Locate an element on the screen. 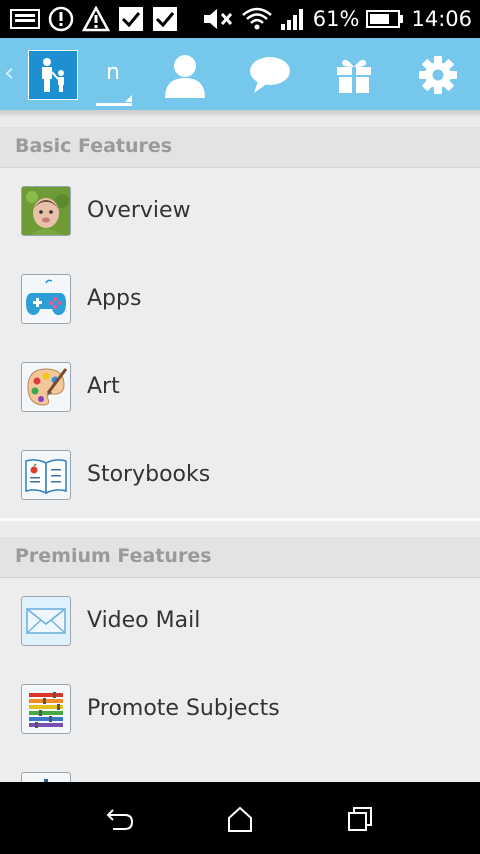 This screenshot has height=854, width=480. list-item-apps: Apps is located at coordinates (240, 300).